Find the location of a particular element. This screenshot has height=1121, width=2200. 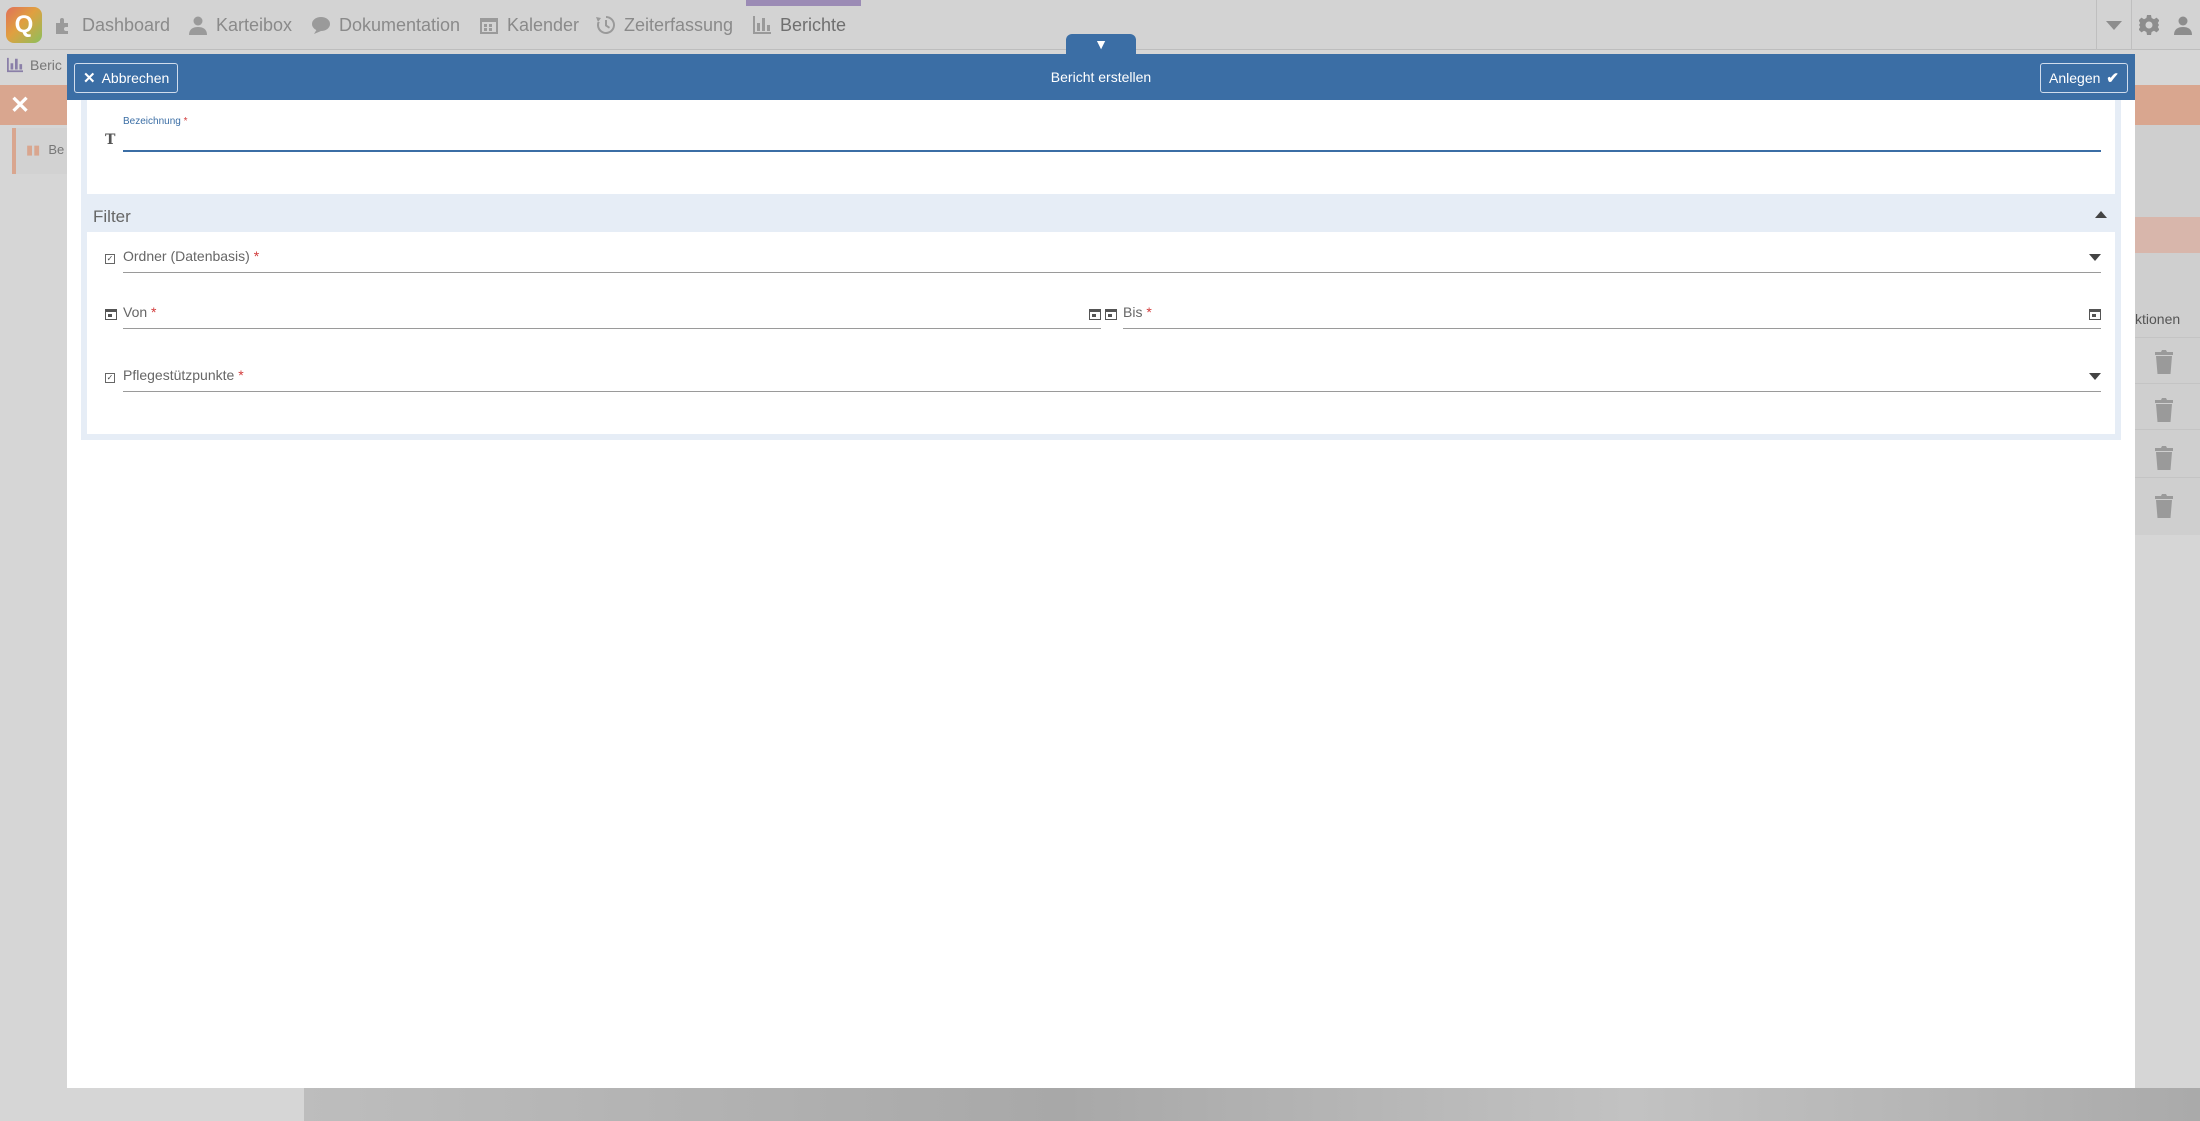

app-logo: Q is located at coordinates (24, 25).